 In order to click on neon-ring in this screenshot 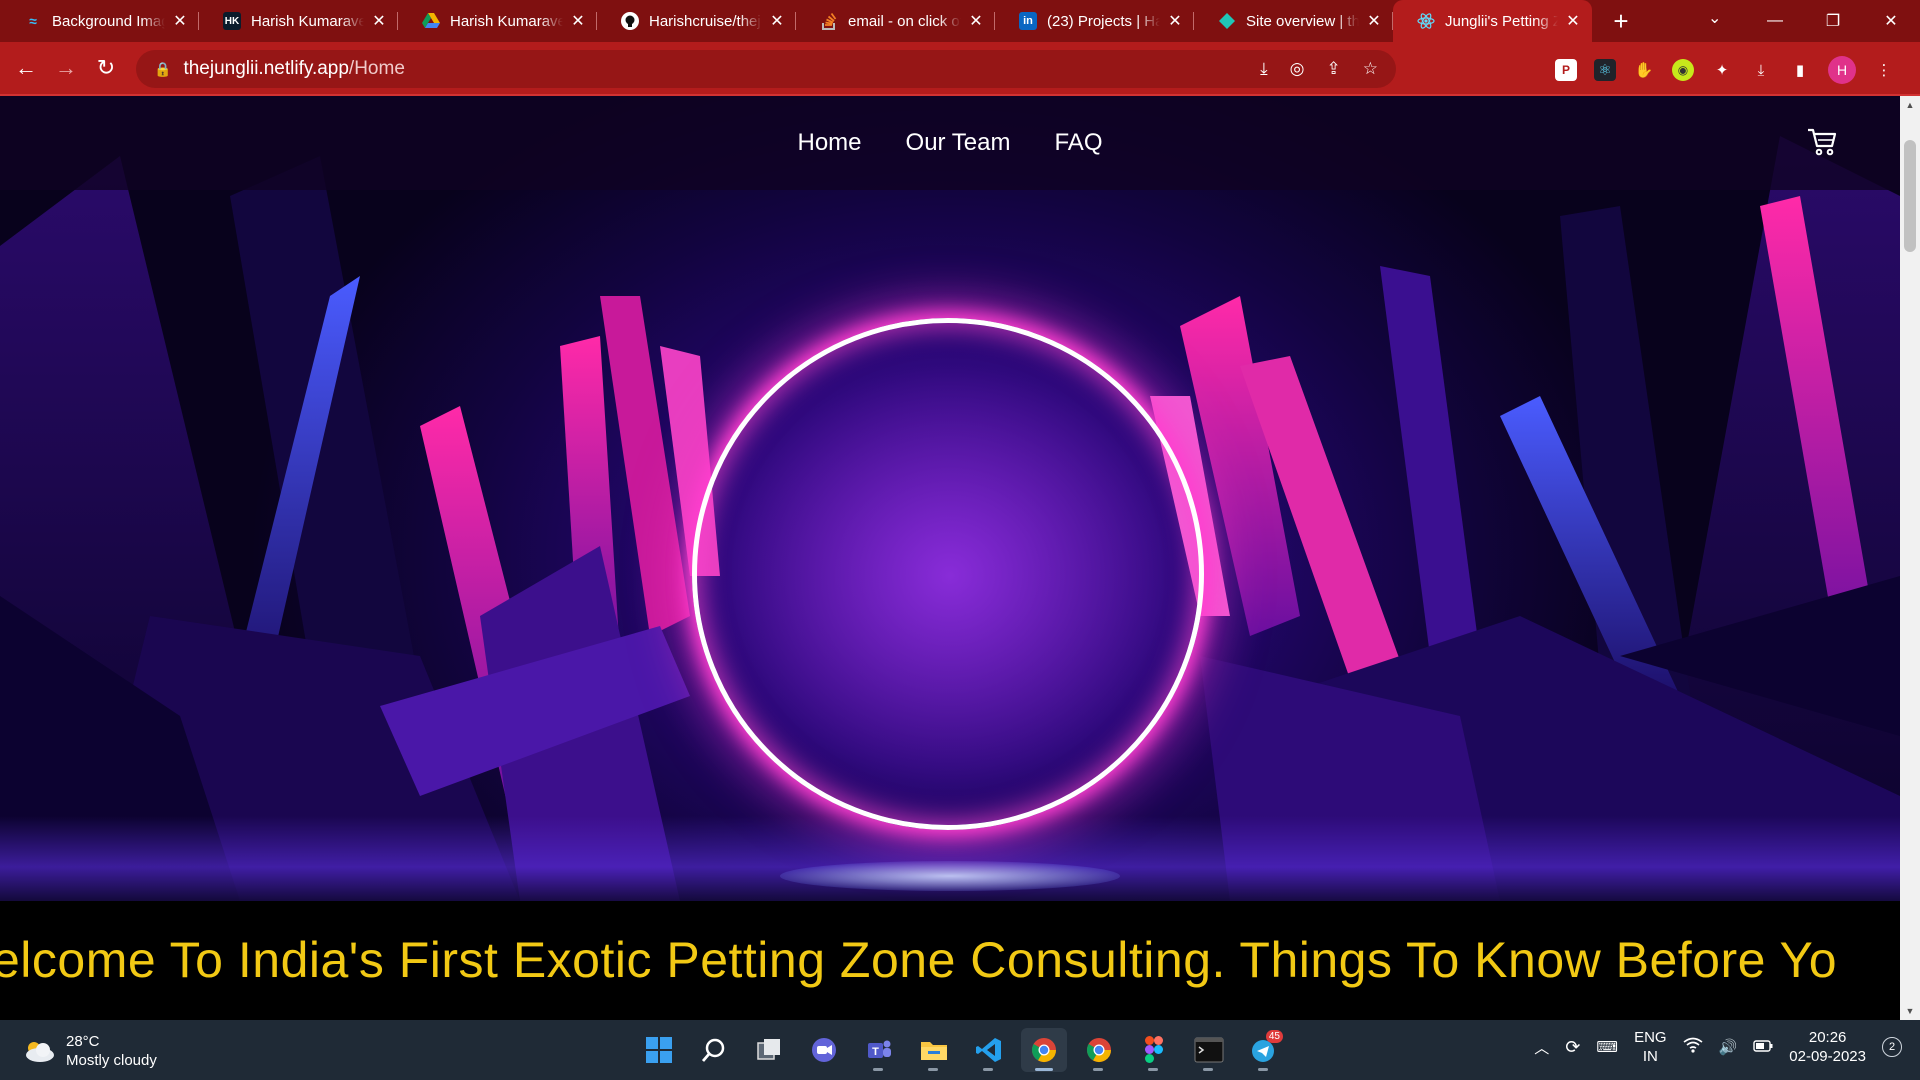, I will do `click(948, 574)`.